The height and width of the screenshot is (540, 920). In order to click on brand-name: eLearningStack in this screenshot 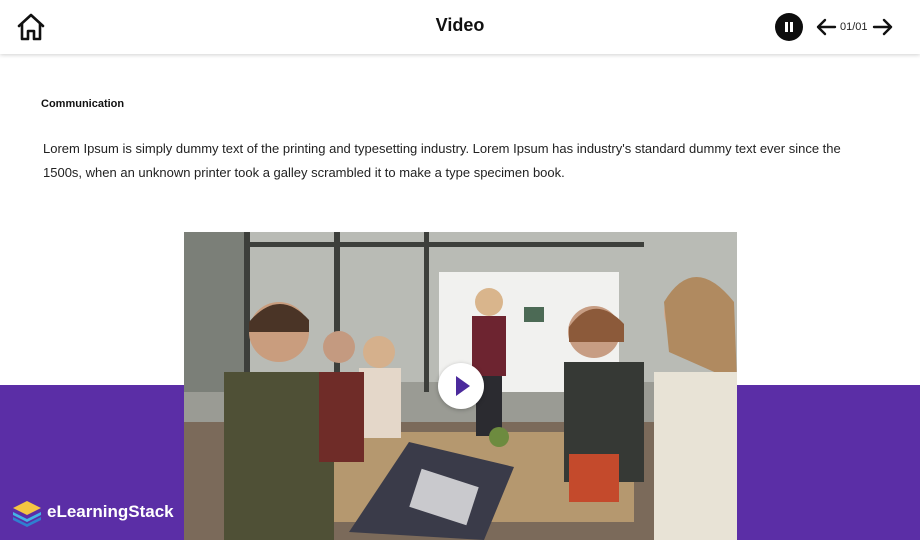, I will do `click(110, 511)`.